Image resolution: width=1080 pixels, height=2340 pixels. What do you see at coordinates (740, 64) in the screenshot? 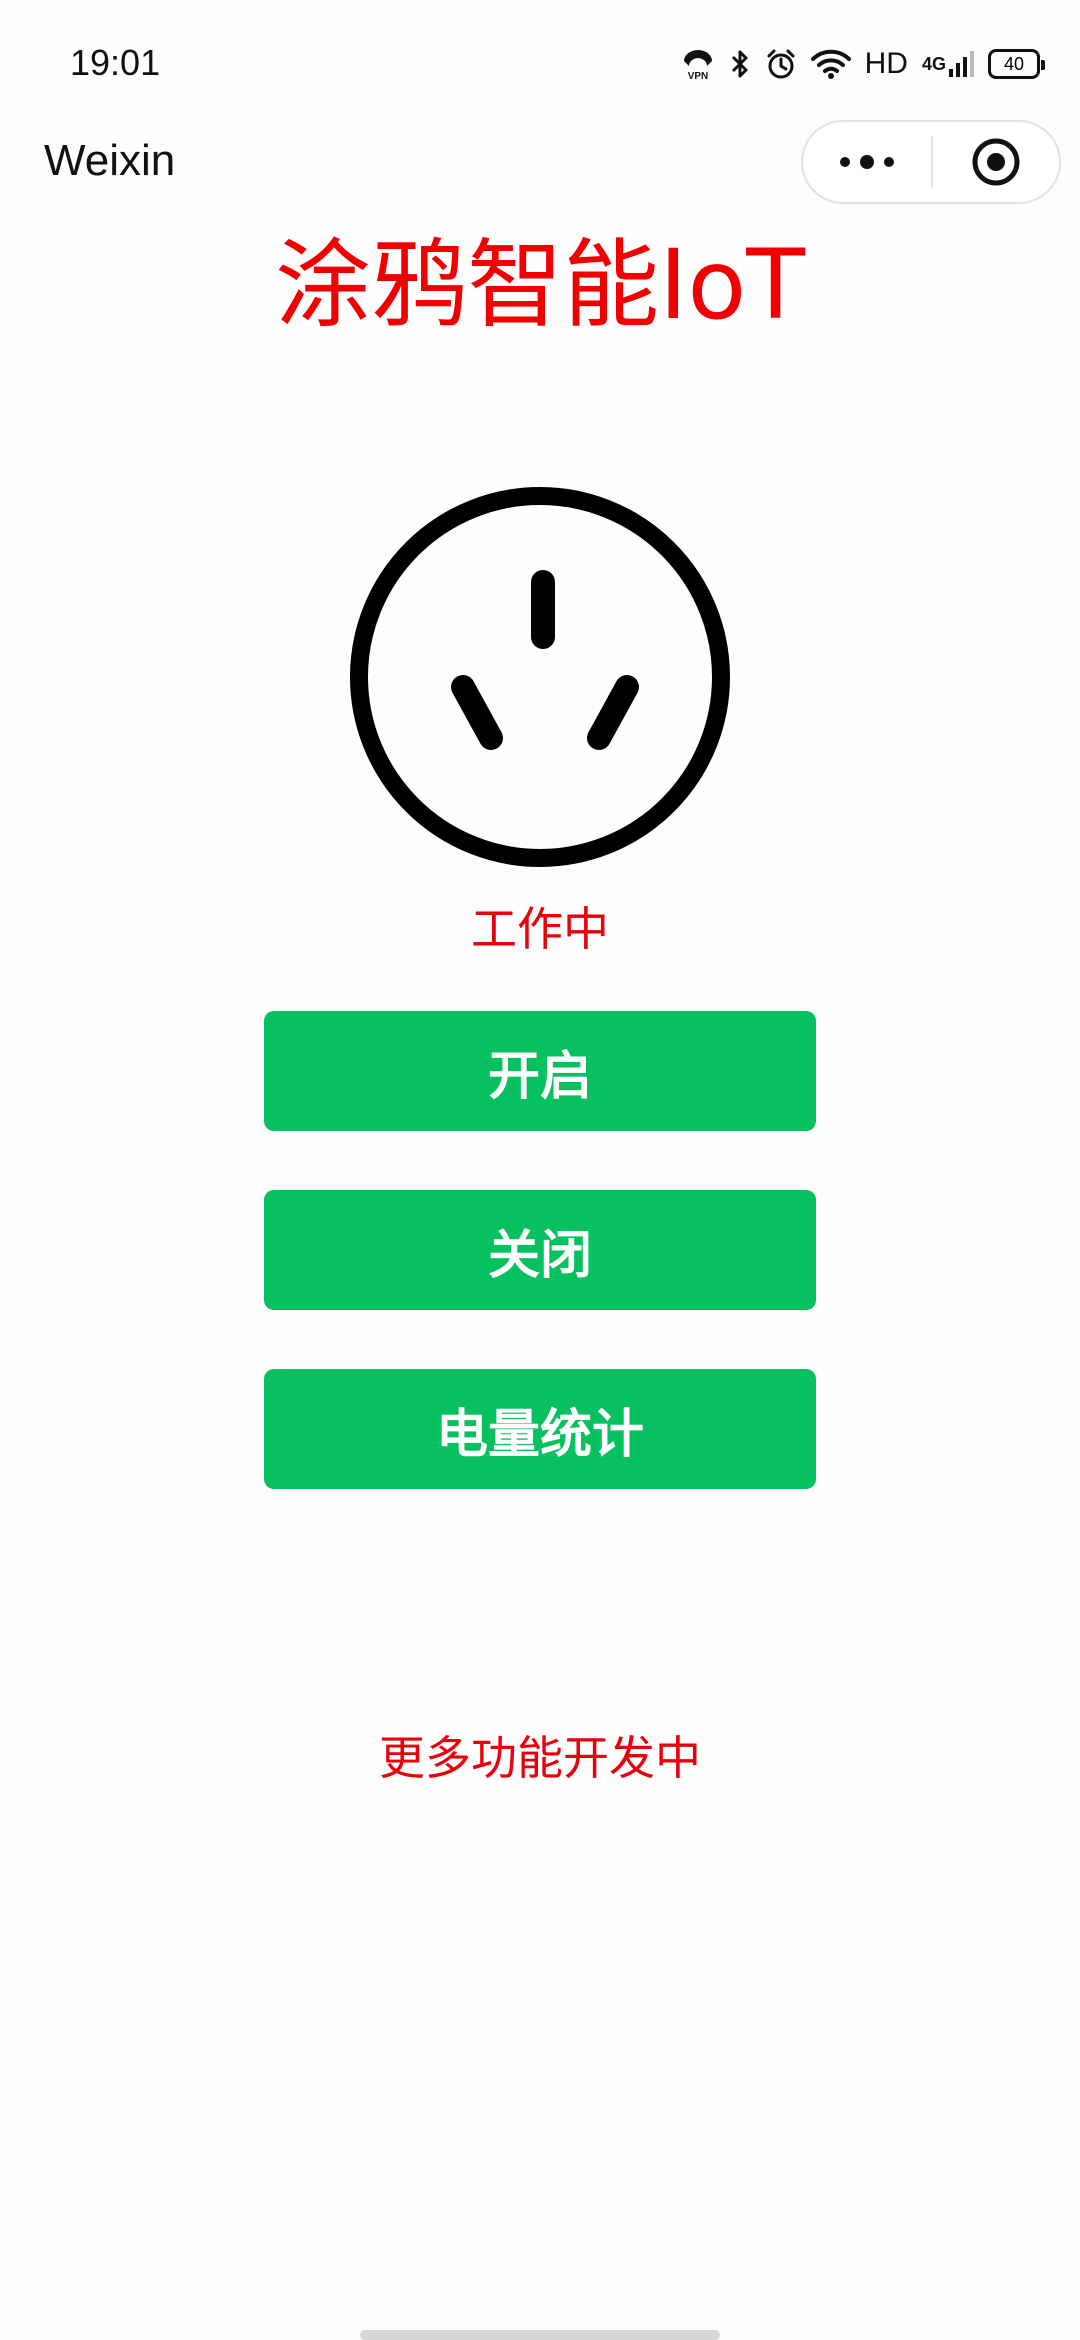
I see `bluetooth-icon` at bounding box center [740, 64].